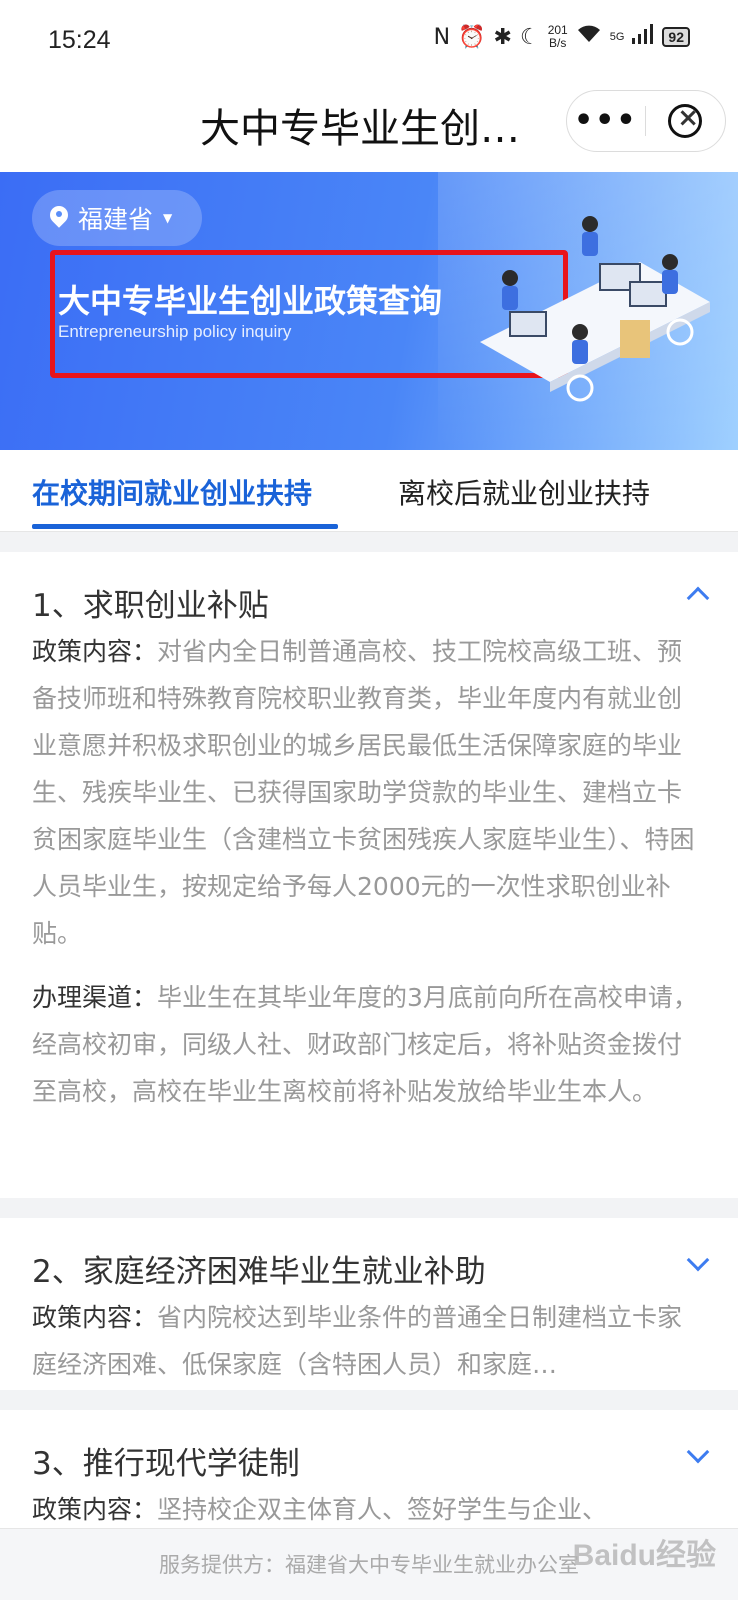 The width and height of the screenshot is (738, 1600). What do you see at coordinates (369, 491) in the screenshot?
I see `tab-bar: 在校期间就业创业扶持 离校后就业创业扶持` at bounding box center [369, 491].